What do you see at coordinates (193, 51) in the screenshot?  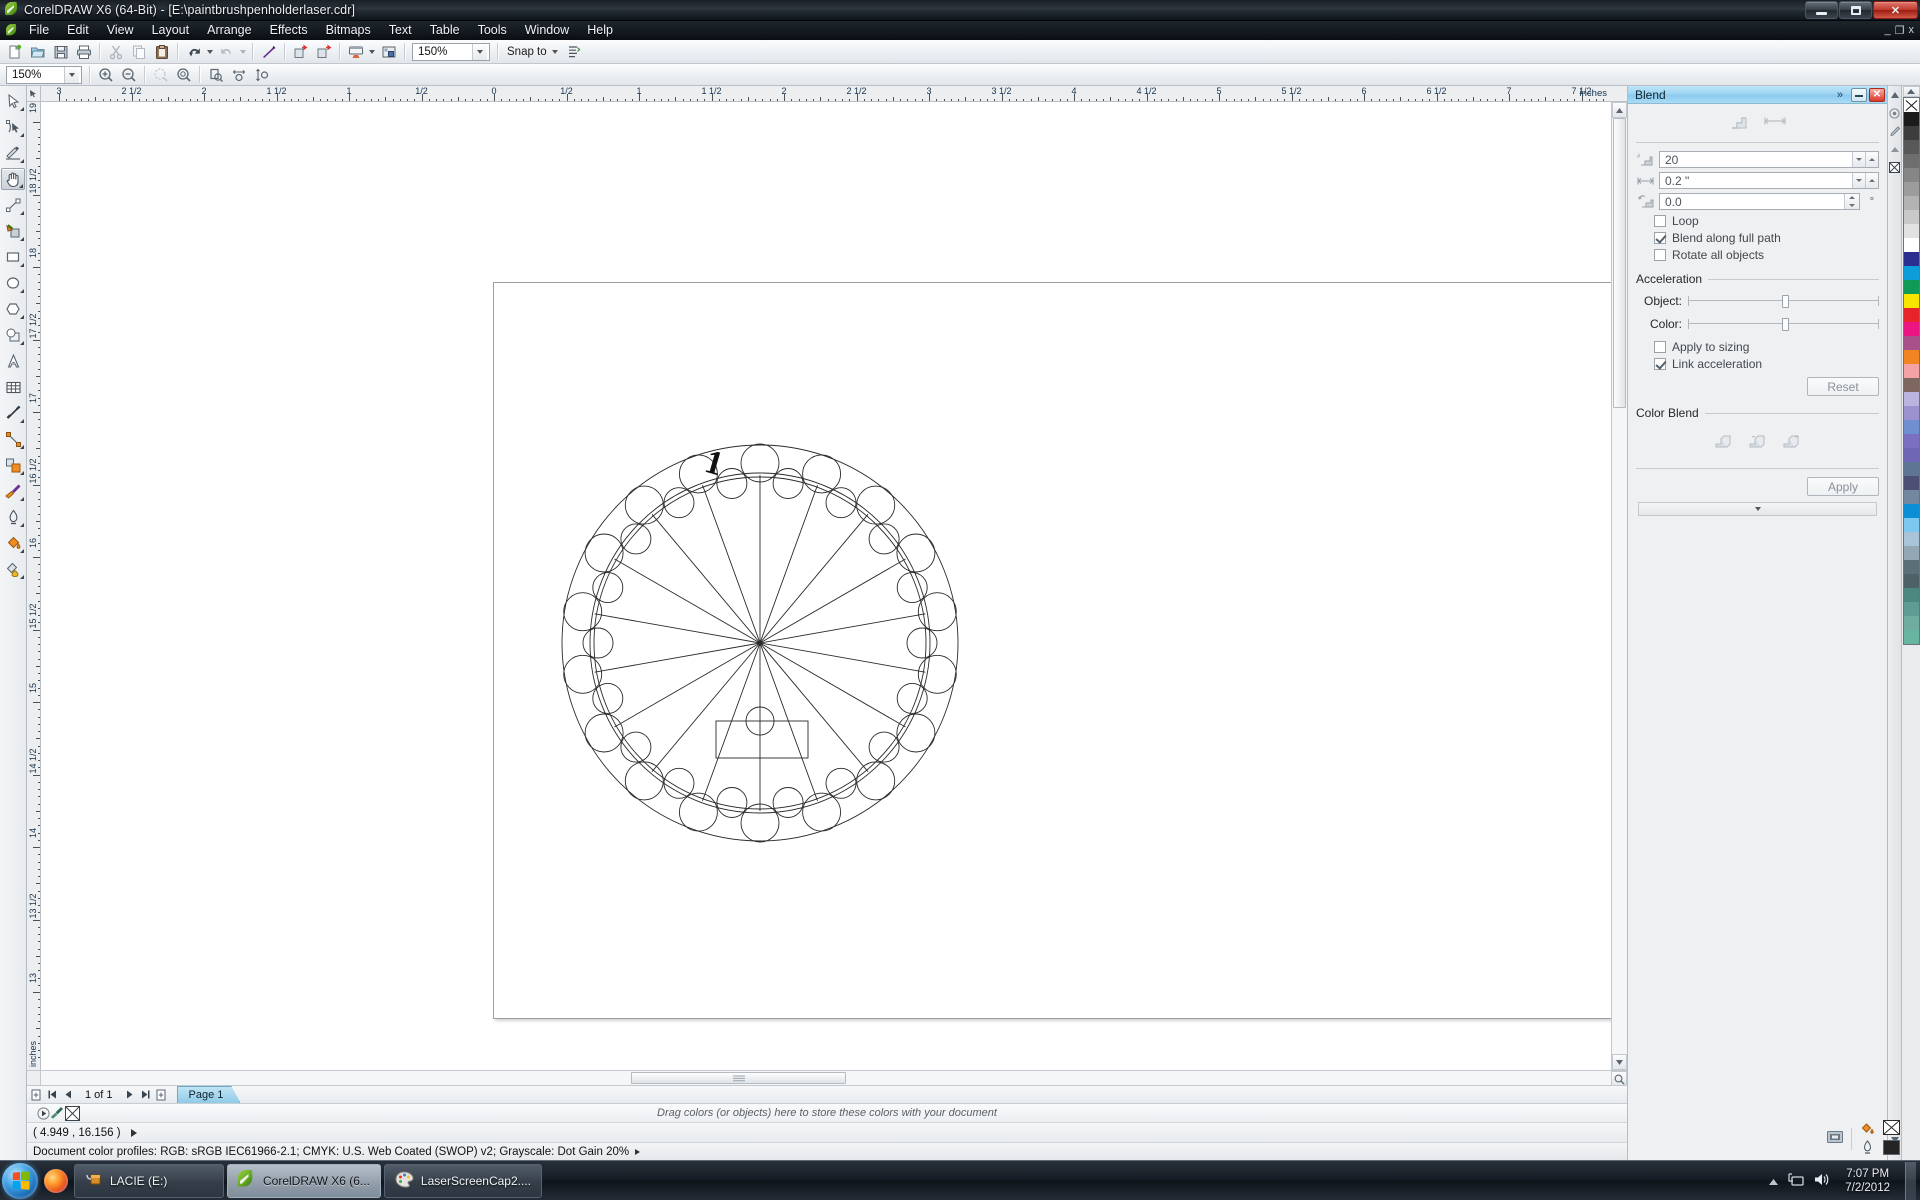 I see `undo-button` at bounding box center [193, 51].